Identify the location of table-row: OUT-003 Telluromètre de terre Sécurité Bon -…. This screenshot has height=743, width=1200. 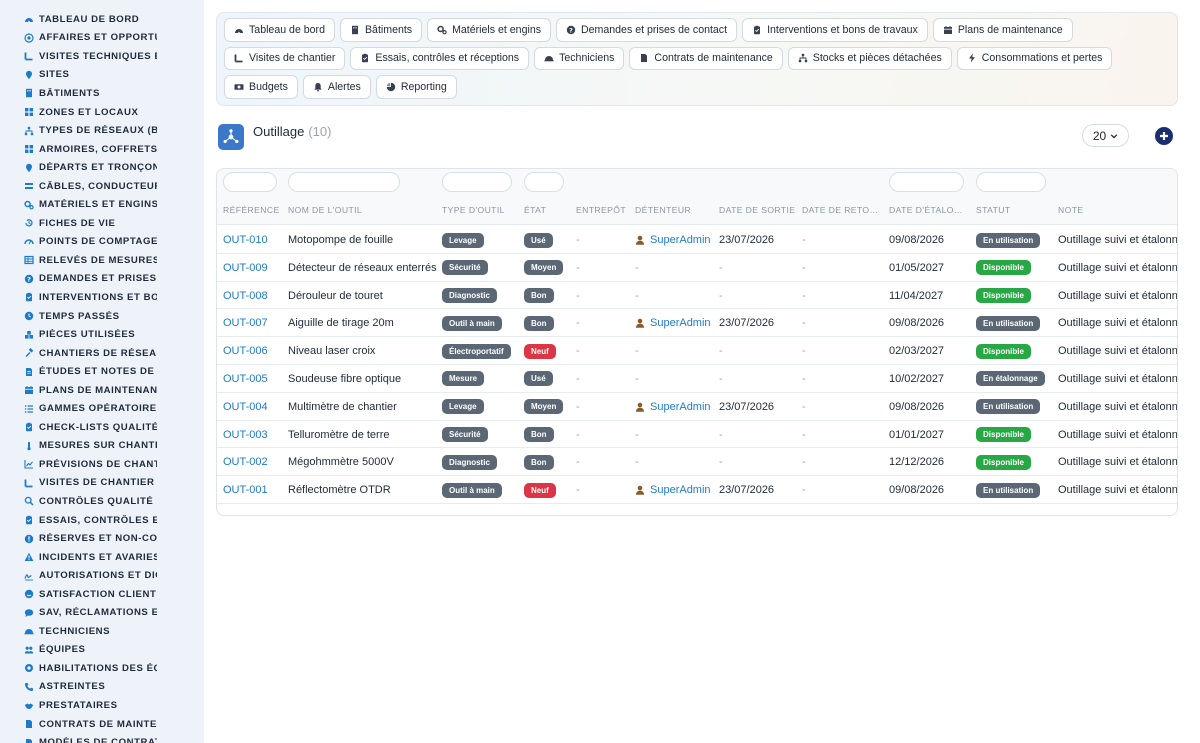
(697, 435).